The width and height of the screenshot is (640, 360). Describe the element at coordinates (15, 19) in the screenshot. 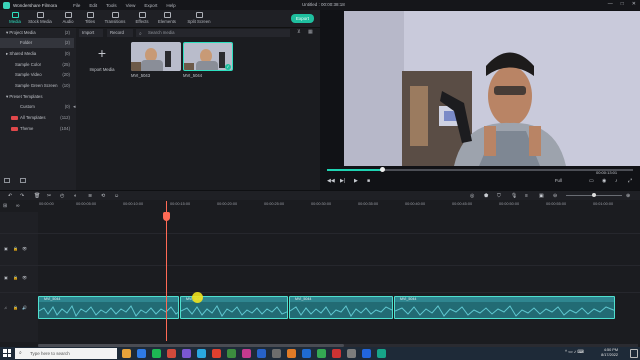

I see `tab-media: Media` at that location.